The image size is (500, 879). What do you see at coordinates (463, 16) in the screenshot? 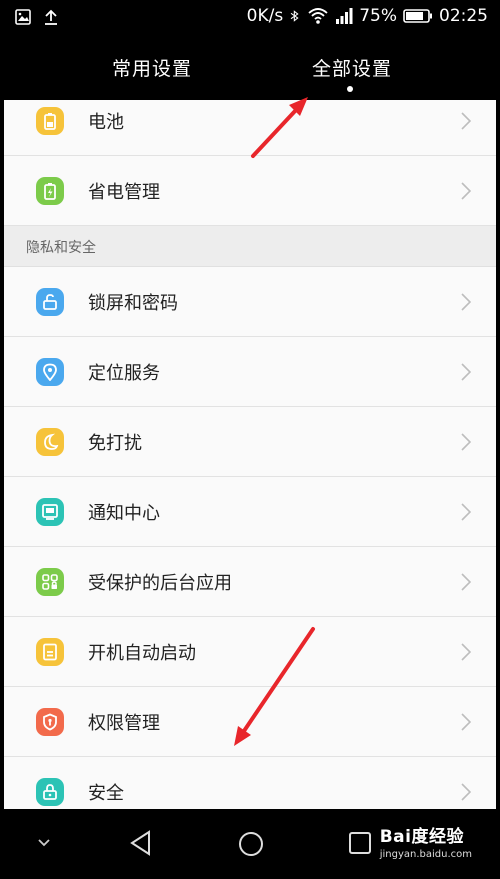
I see `clock: 02:25` at bounding box center [463, 16].